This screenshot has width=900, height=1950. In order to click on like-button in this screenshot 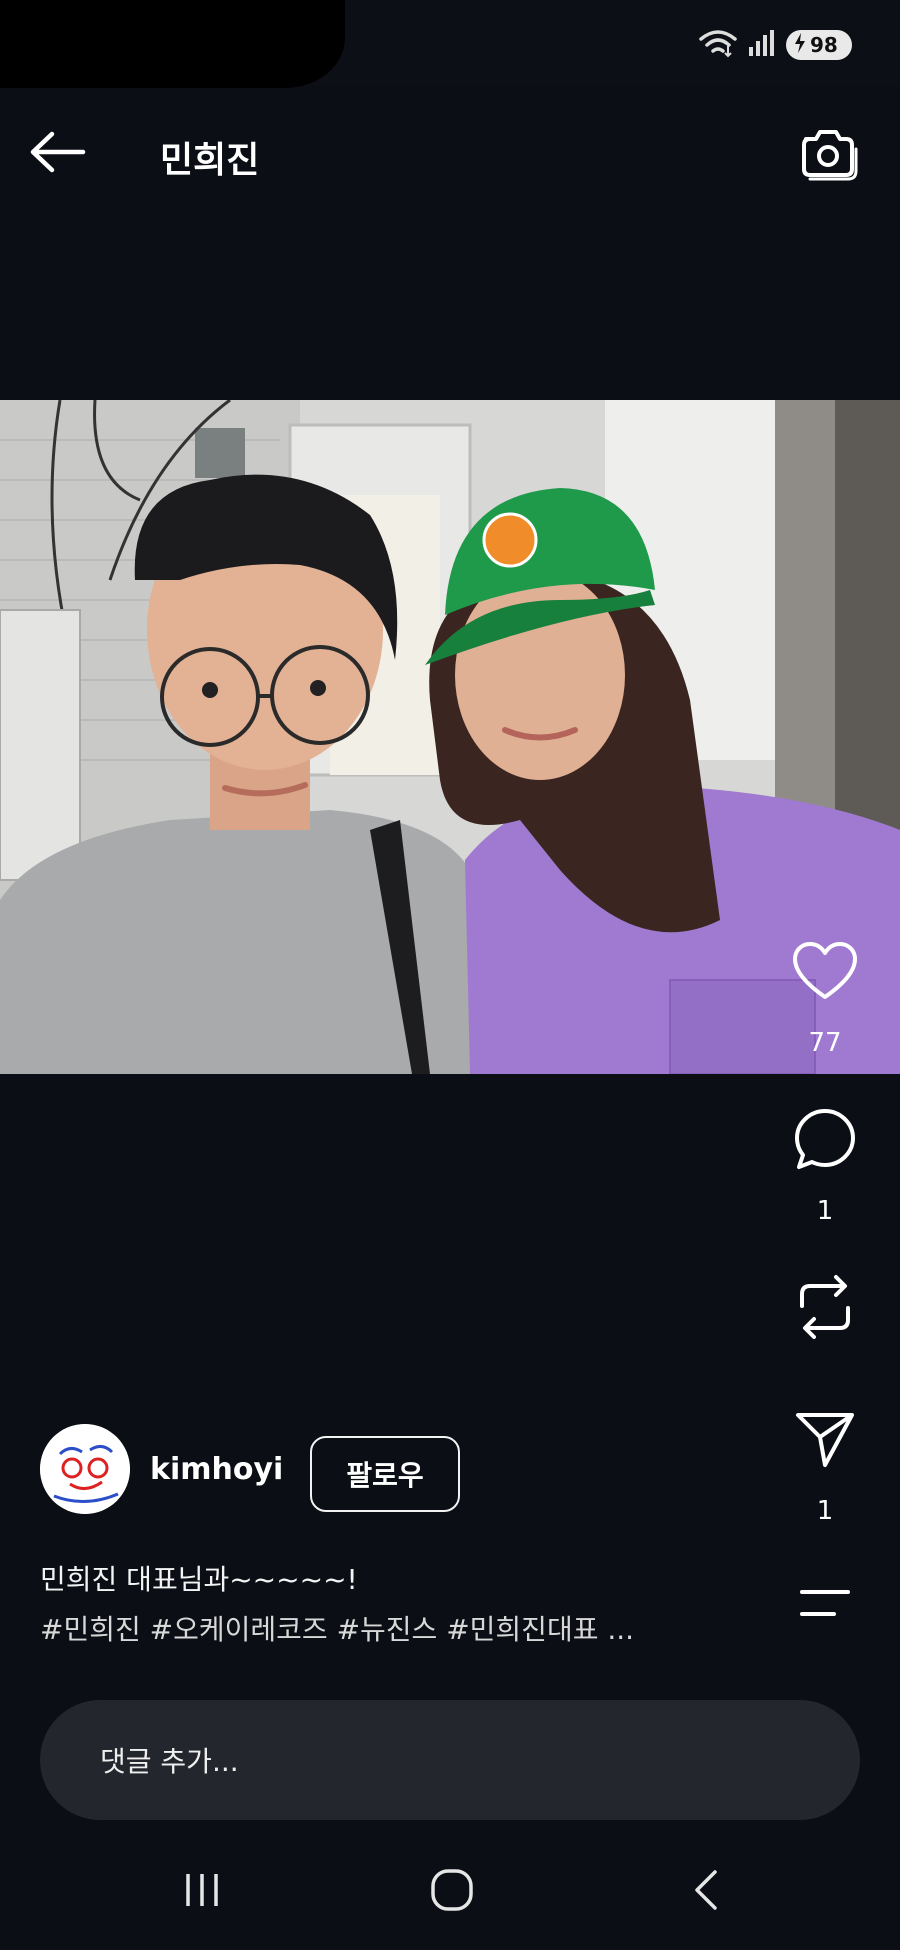, I will do `click(825, 971)`.